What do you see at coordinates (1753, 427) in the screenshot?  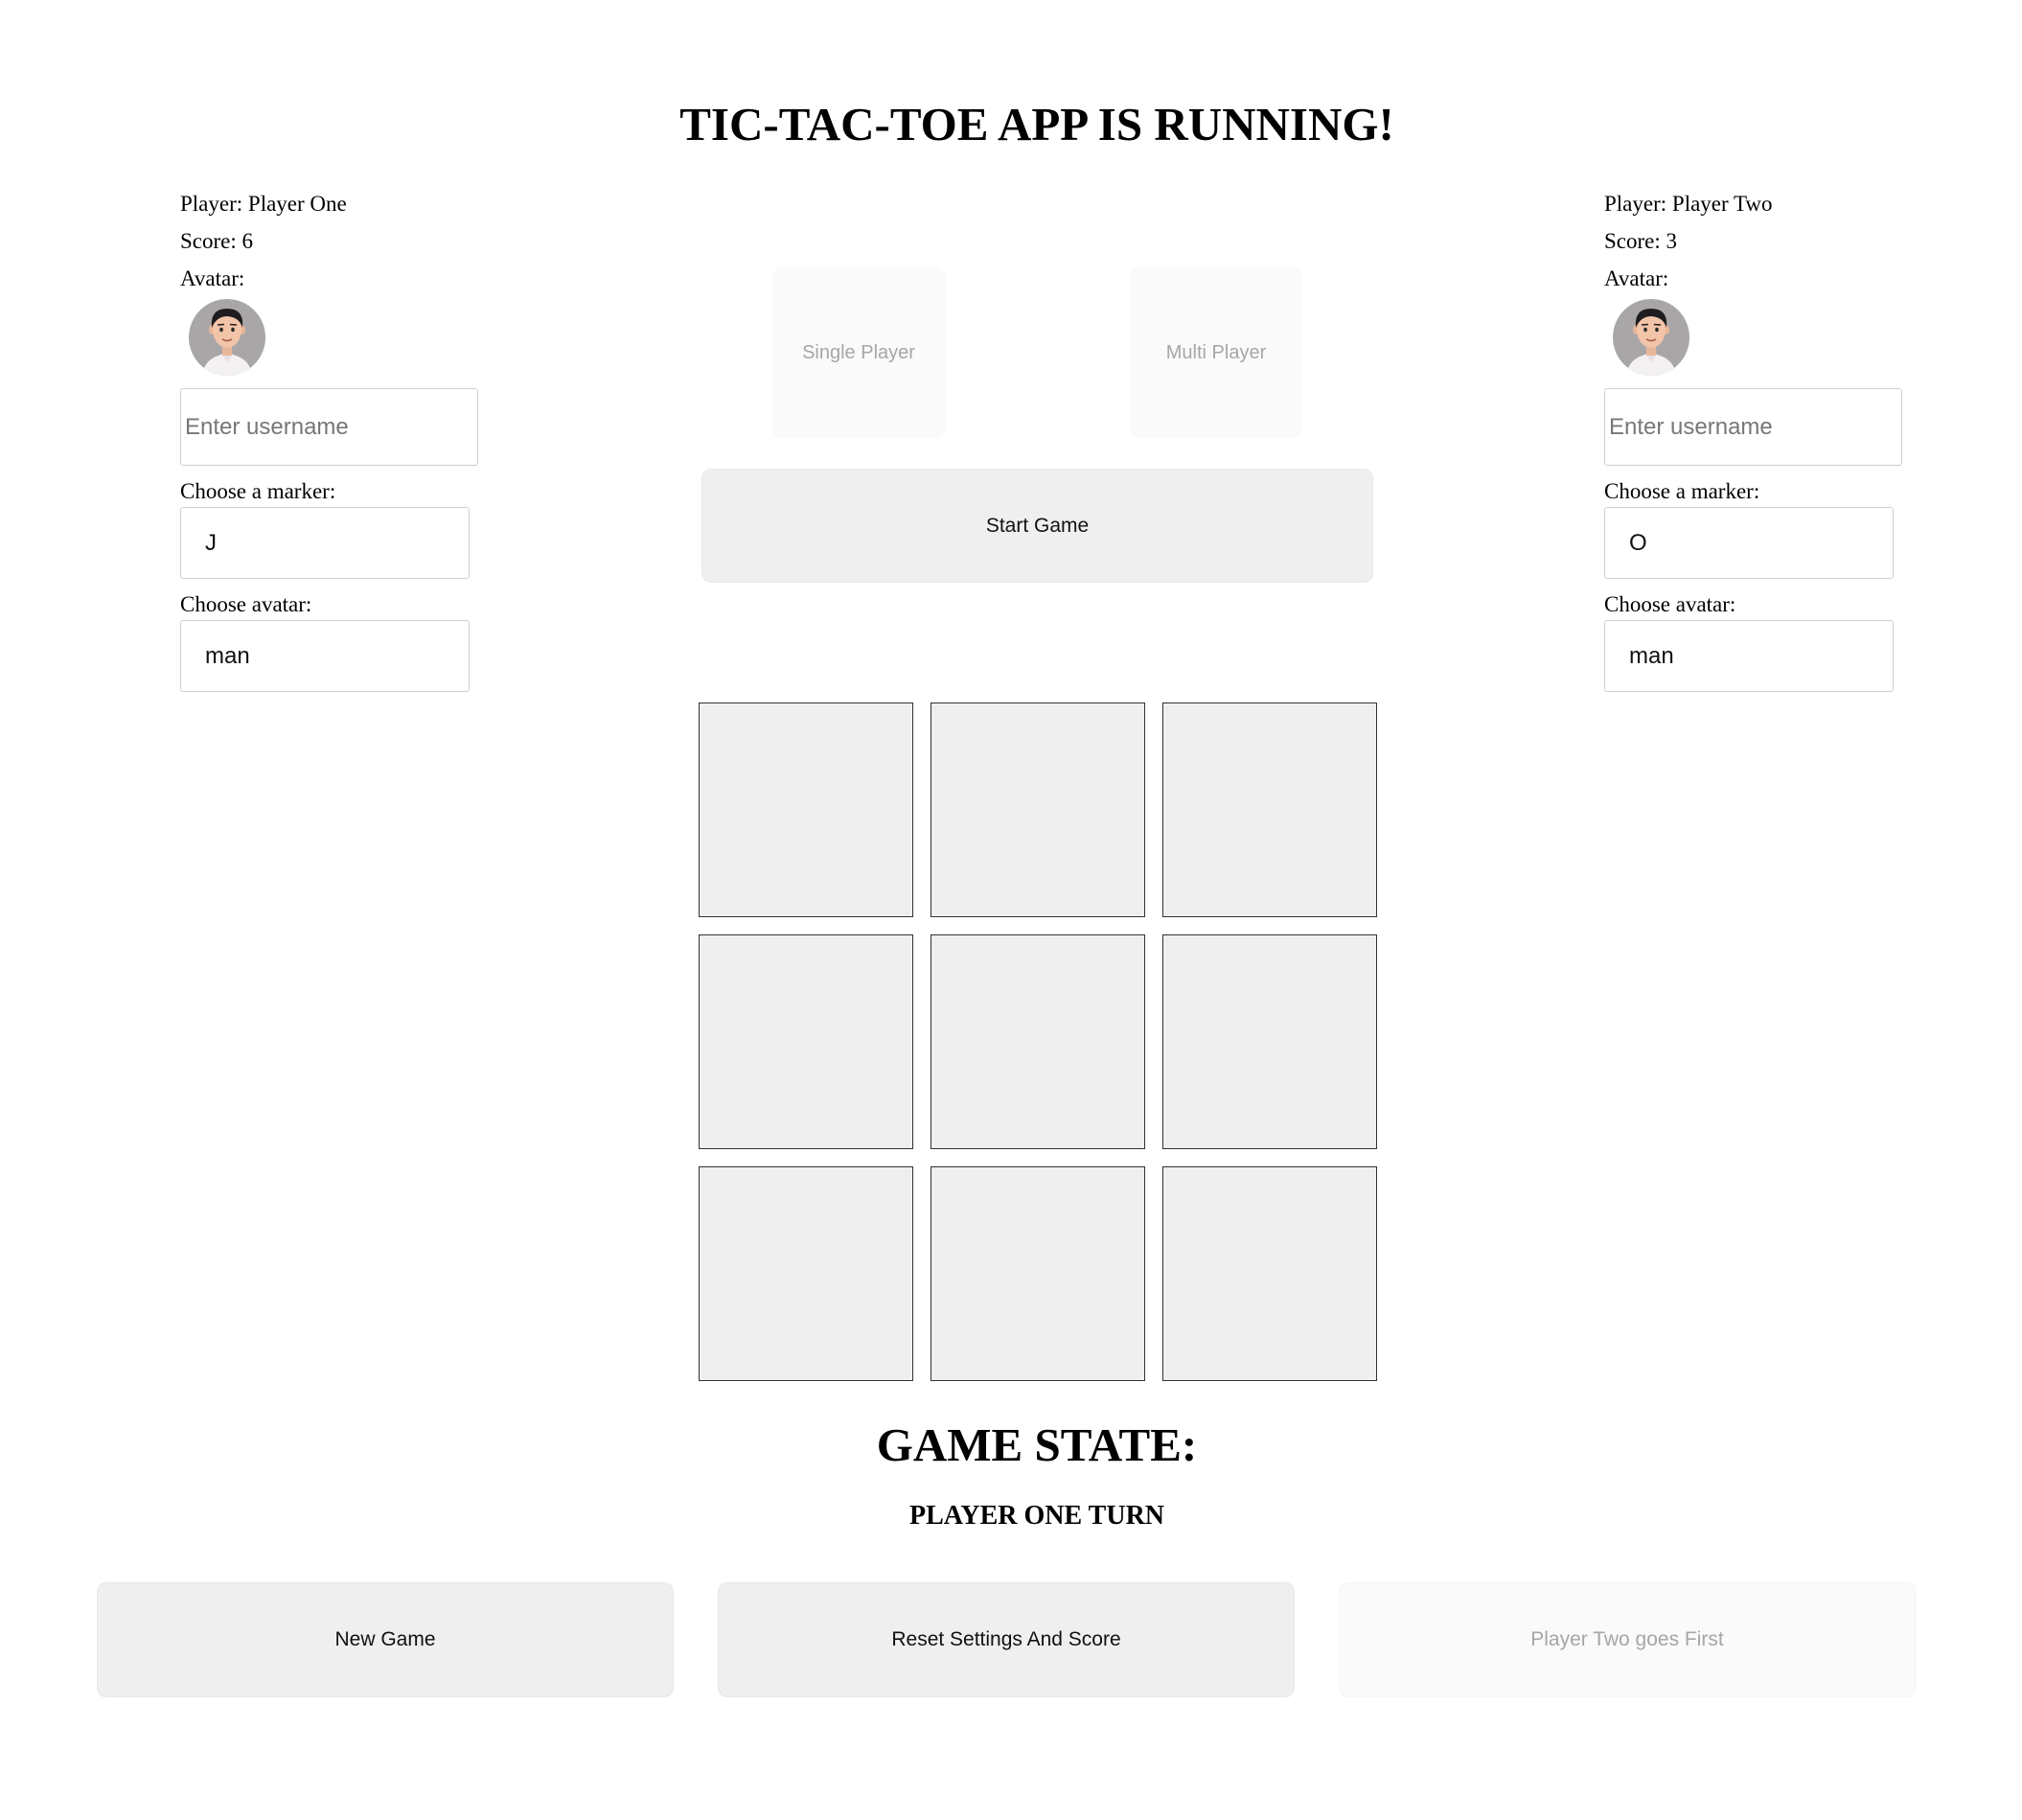 I see `player-two-username-input` at bounding box center [1753, 427].